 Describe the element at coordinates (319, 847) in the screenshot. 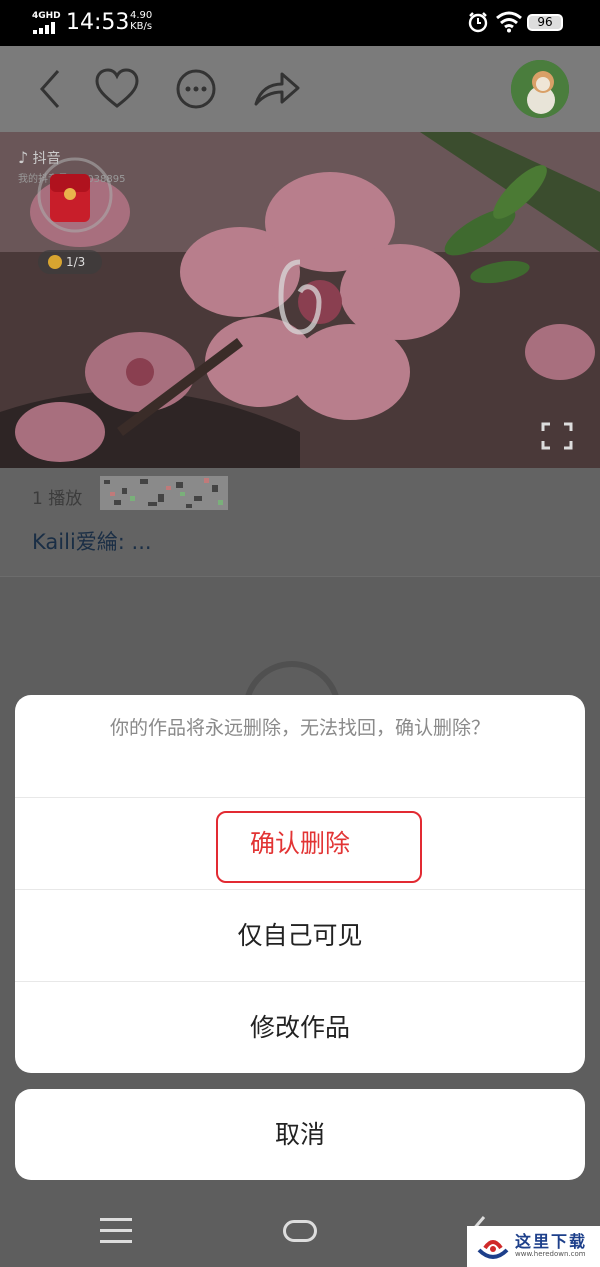

I see `highlight-box` at that location.